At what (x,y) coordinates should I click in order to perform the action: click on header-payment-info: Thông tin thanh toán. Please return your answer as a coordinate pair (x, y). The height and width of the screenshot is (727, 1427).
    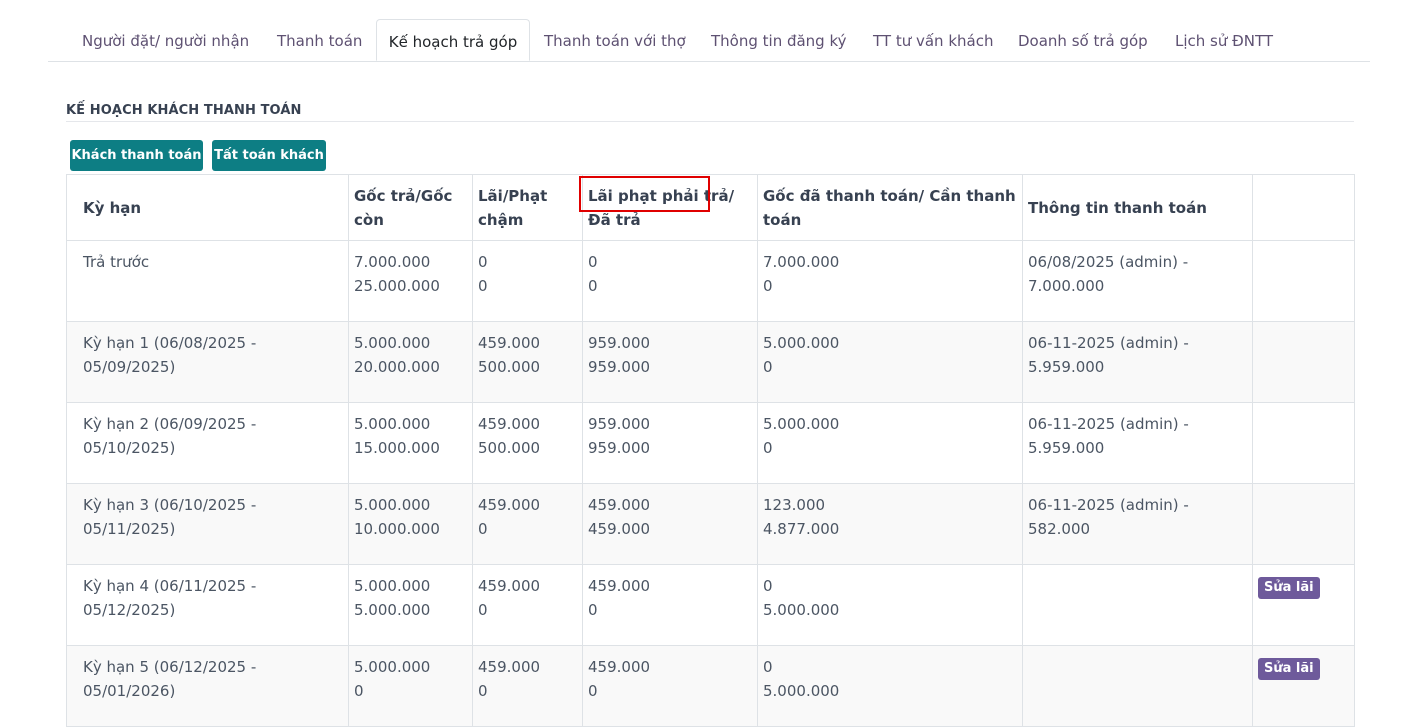
    Looking at the image, I should click on (1137, 207).